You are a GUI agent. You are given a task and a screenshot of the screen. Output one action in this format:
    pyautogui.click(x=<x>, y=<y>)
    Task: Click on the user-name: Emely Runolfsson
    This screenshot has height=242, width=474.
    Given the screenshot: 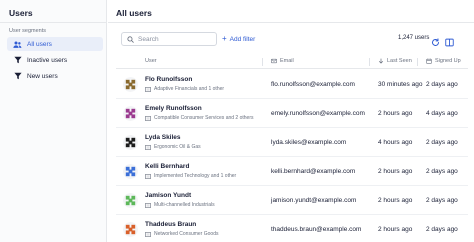 What is the action you would take?
    pyautogui.click(x=173, y=108)
    